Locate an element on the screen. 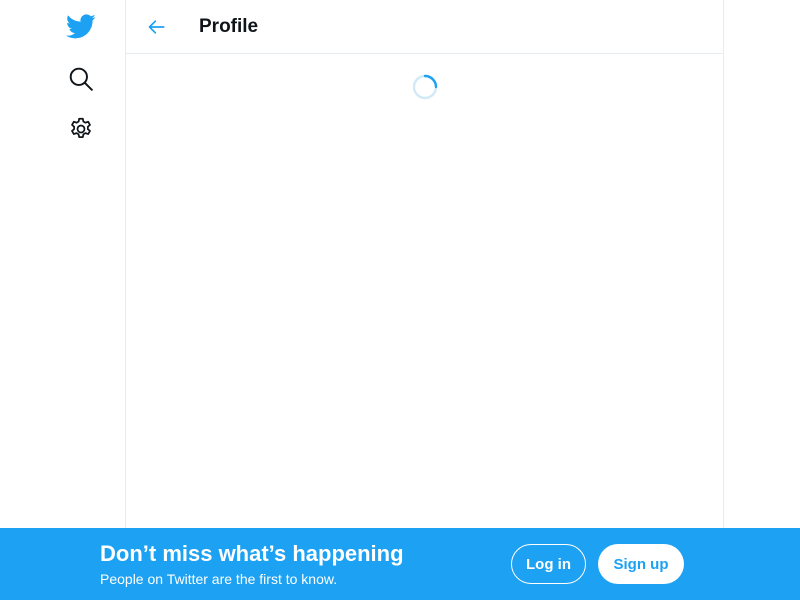  page-title: Profile is located at coordinates (229, 26).